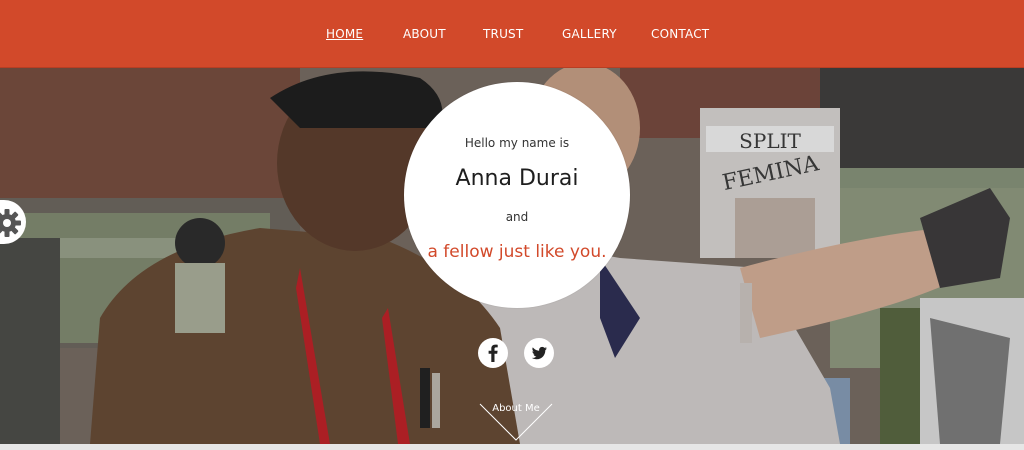 This screenshot has height=450, width=1024. What do you see at coordinates (589, 34) in the screenshot?
I see `nav-gallery: GALLERY` at bounding box center [589, 34].